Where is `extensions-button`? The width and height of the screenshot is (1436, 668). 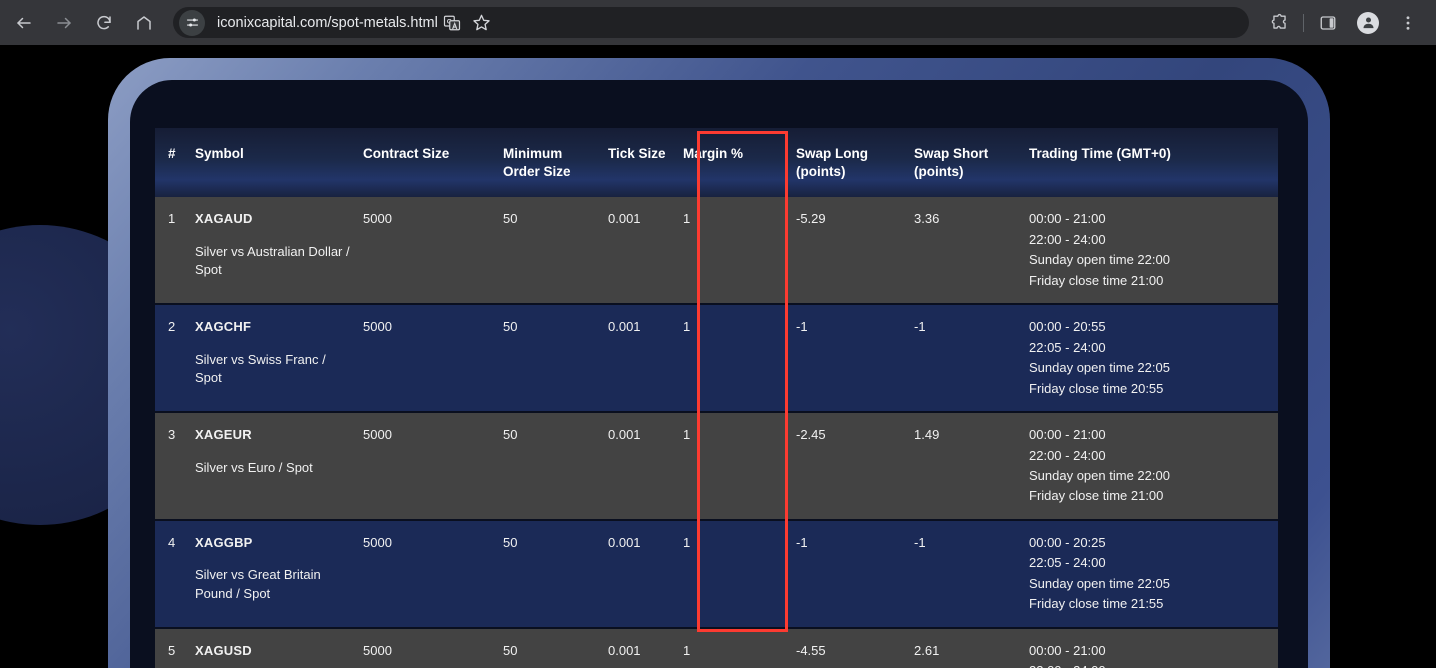 extensions-button is located at coordinates (1279, 23).